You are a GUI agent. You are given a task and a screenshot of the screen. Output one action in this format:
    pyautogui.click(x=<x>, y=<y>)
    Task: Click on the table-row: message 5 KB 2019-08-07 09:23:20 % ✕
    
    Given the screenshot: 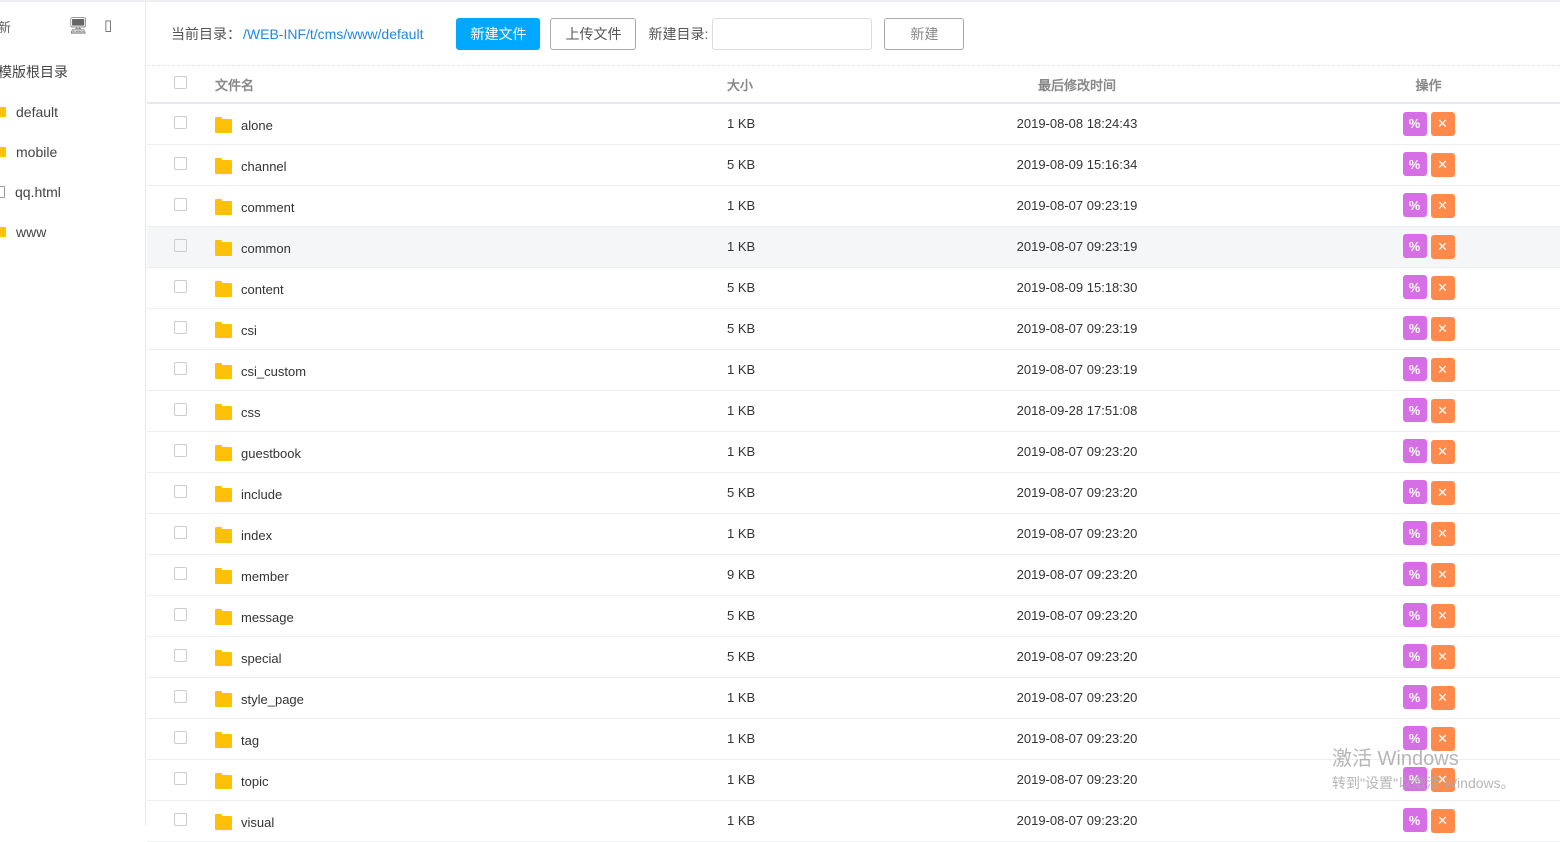 What is the action you would take?
    pyautogui.click(x=853, y=616)
    